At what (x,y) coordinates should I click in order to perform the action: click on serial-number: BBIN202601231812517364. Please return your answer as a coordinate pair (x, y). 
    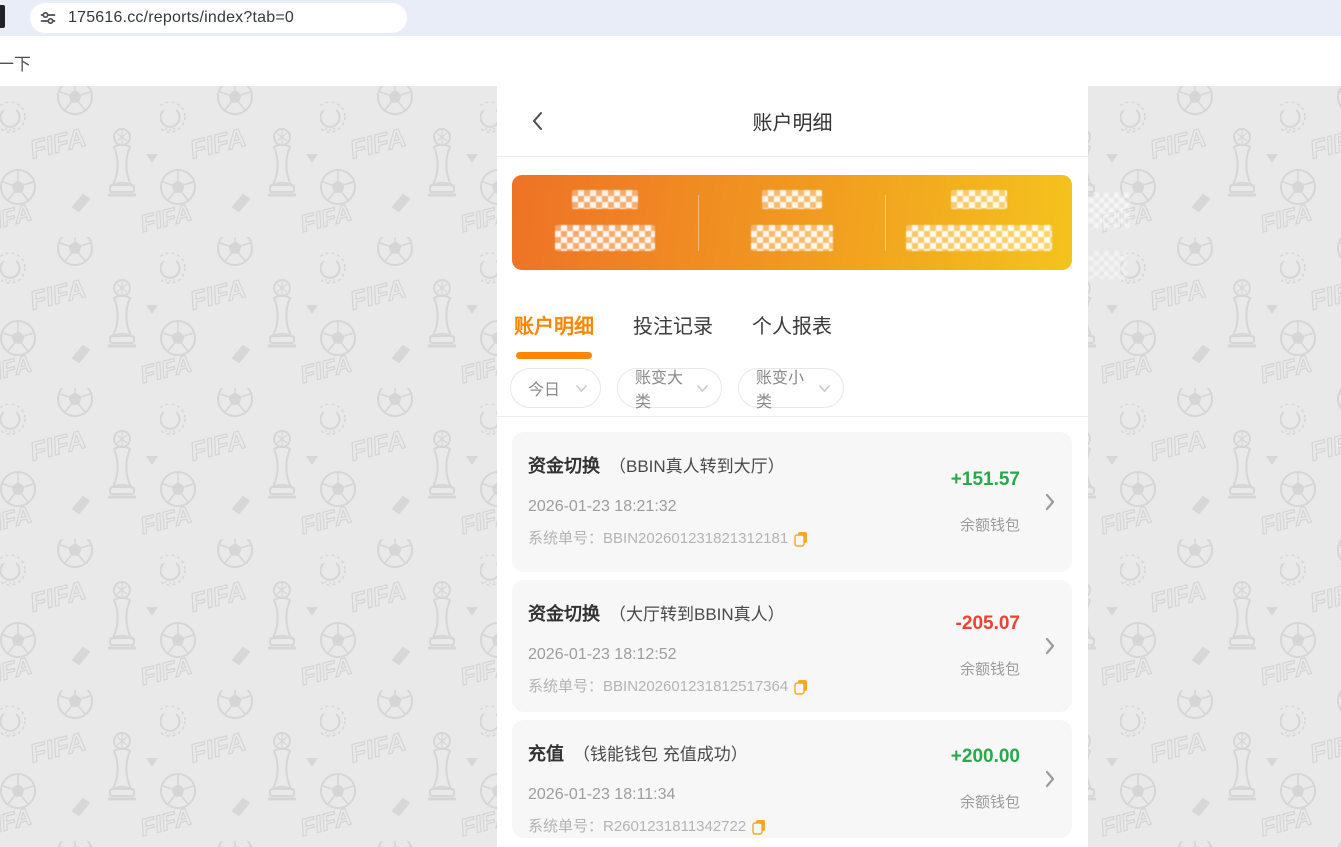
    Looking at the image, I should click on (696, 686).